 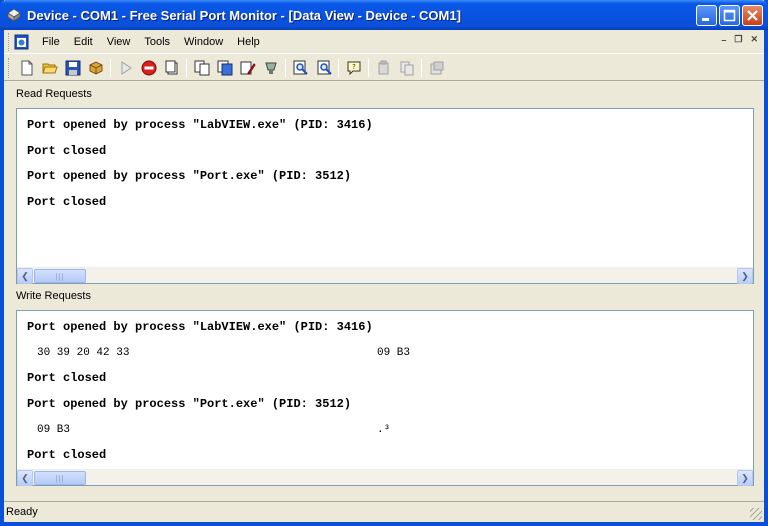 What do you see at coordinates (83, 42) in the screenshot?
I see `menu-edit: Edit` at bounding box center [83, 42].